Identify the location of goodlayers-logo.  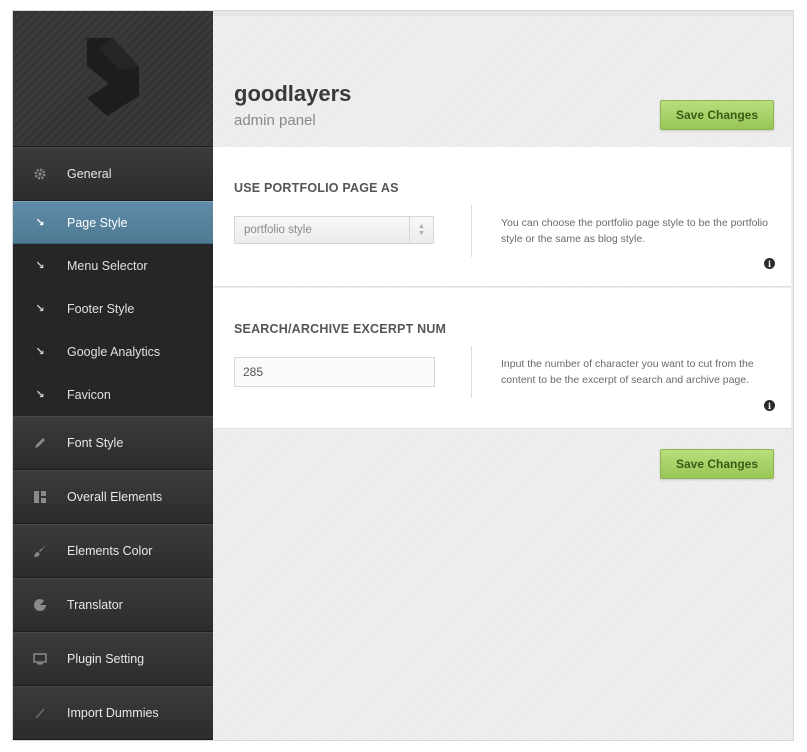
(113, 77).